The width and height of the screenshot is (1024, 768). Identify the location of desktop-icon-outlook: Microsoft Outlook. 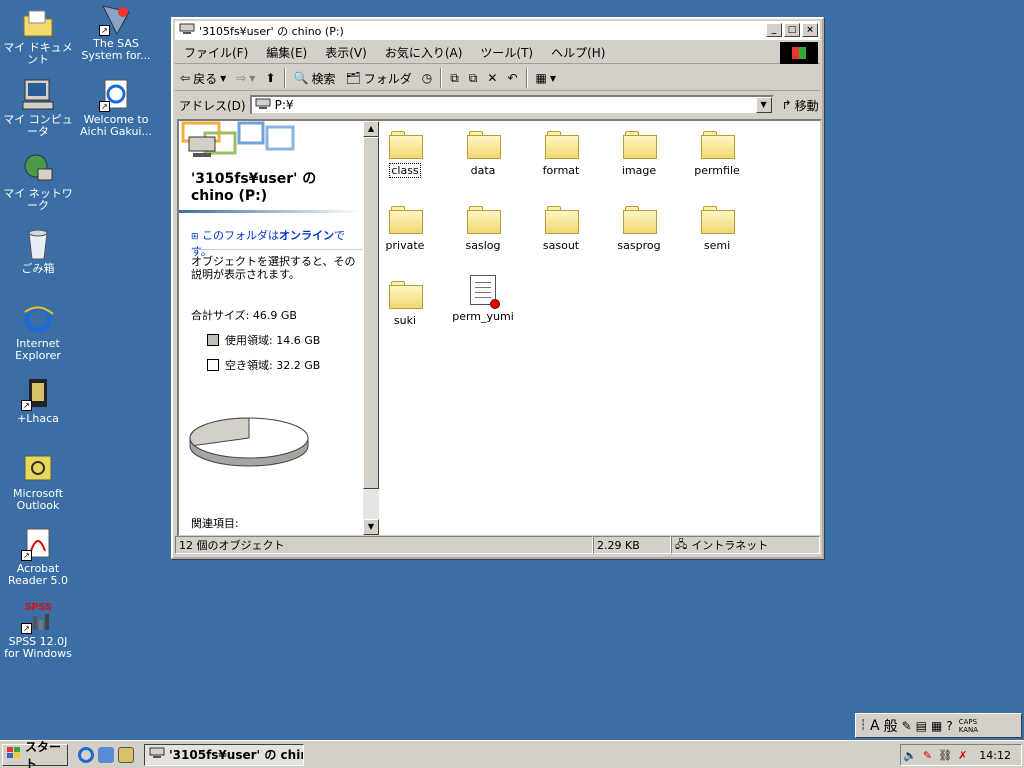
(38, 482).